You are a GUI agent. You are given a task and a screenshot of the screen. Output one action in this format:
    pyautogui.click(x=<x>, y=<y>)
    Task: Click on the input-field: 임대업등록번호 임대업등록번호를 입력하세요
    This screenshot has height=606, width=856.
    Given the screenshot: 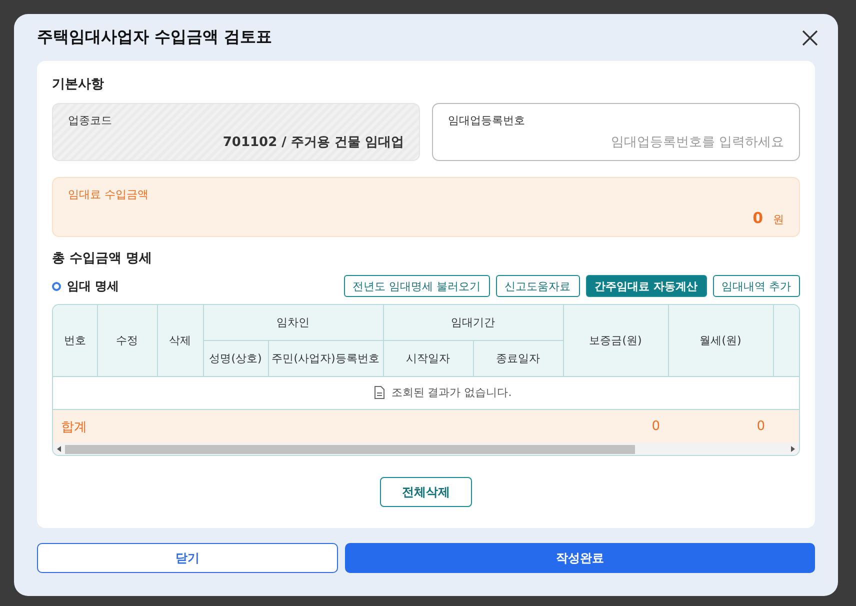 What is the action you would take?
    pyautogui.click(x=616, y=132)
    